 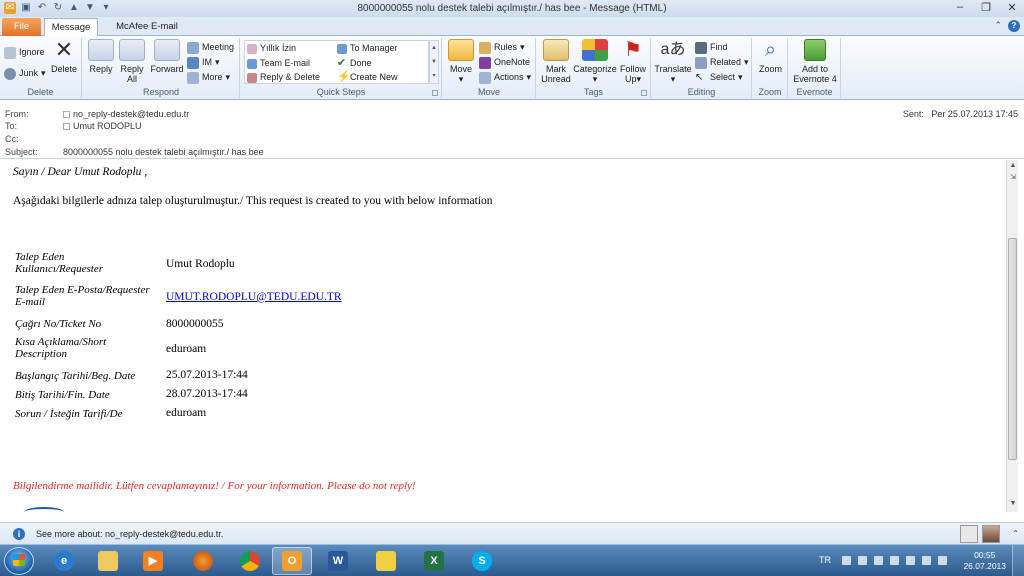 What do you see at coordinates (435, 93) in the screenshot?
I see `quick-steps-launcher-icon` at bounding box center [435, 93].